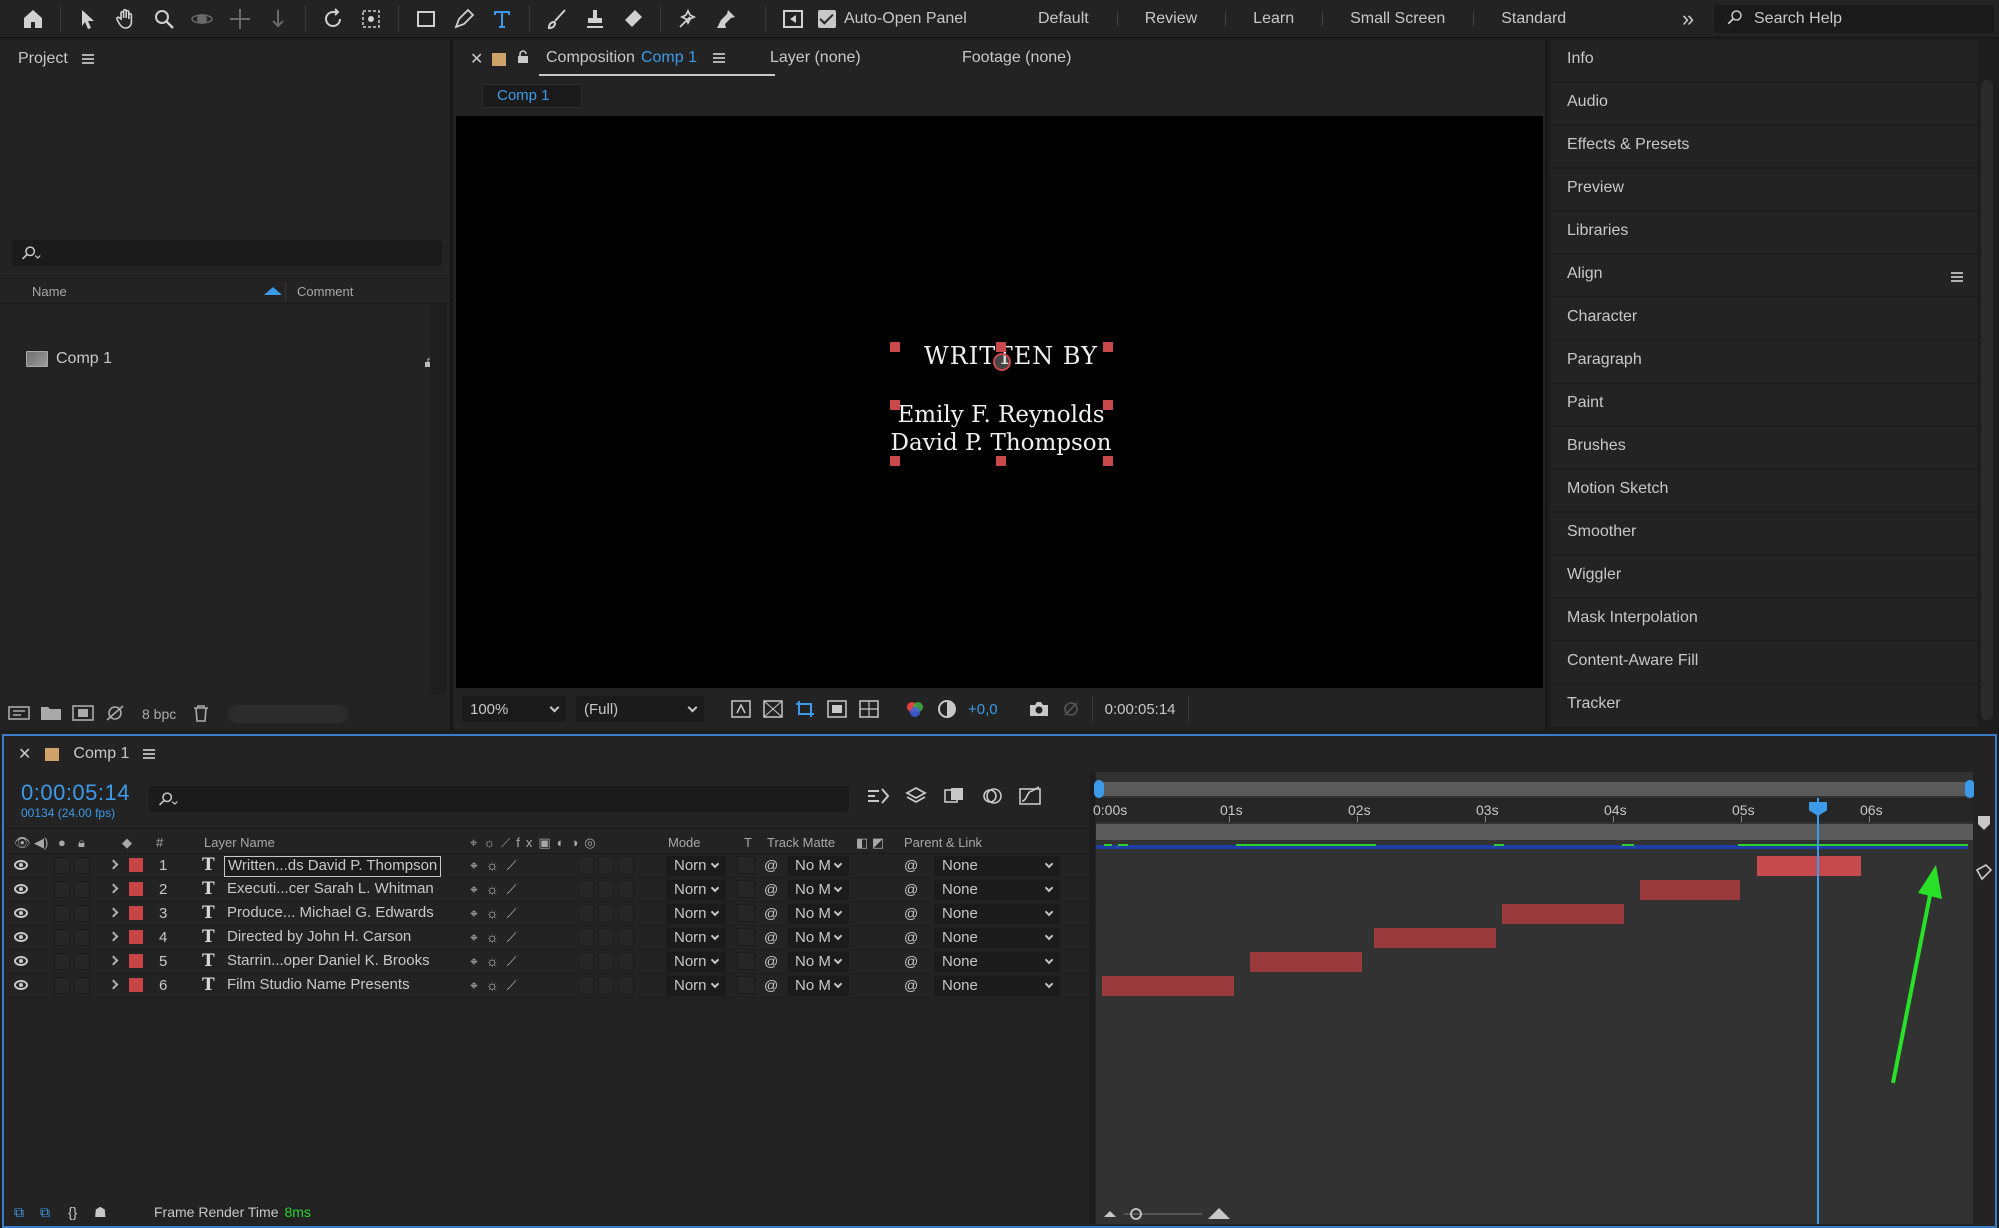 The height and width of the screenshot is (1228, 1999). What do you see at coordinates (1764, 619) in the screenshot?
I see `panel-mask-interpolation: Mask Interpolation` at bounding box center [1764, 619].